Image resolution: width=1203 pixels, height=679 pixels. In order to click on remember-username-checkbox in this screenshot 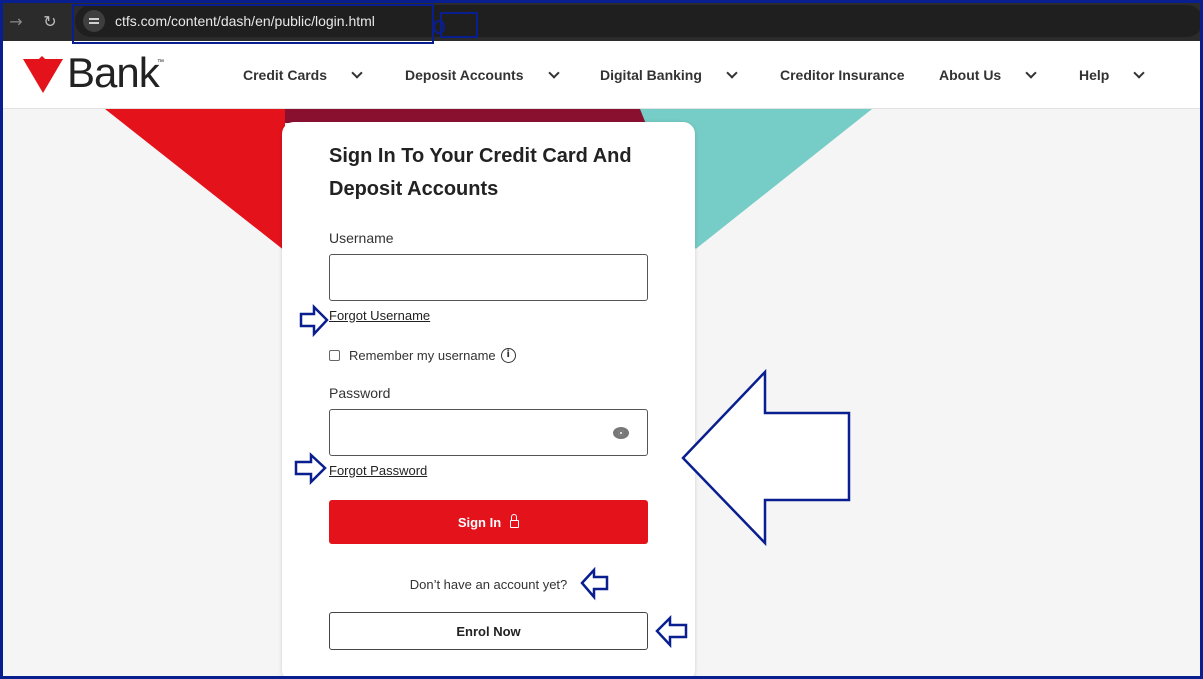, I will do `click(334, 355)`.